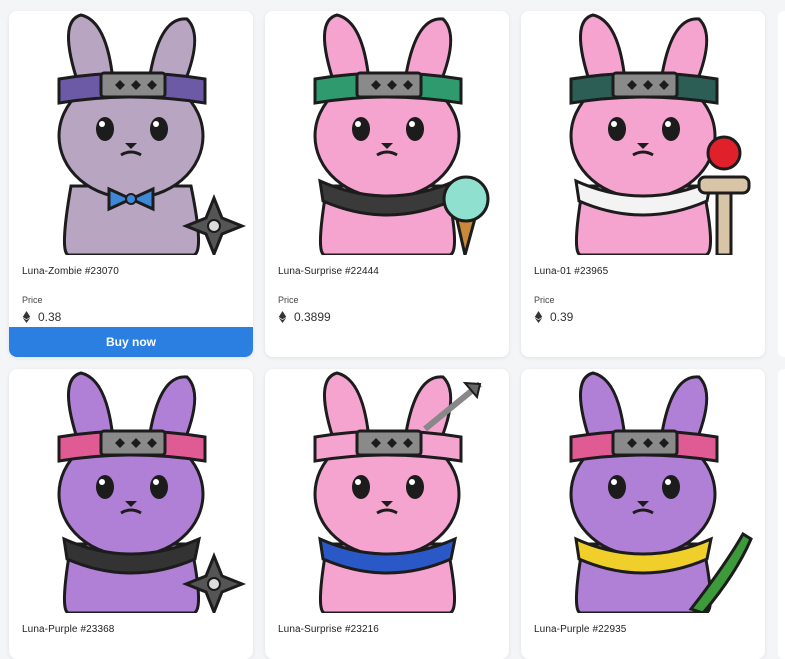 This screenshot has height=659, width=785. Describe the element at coordinates (562, 317) in the screenshot. I see `price-value: 0.39` at that location.